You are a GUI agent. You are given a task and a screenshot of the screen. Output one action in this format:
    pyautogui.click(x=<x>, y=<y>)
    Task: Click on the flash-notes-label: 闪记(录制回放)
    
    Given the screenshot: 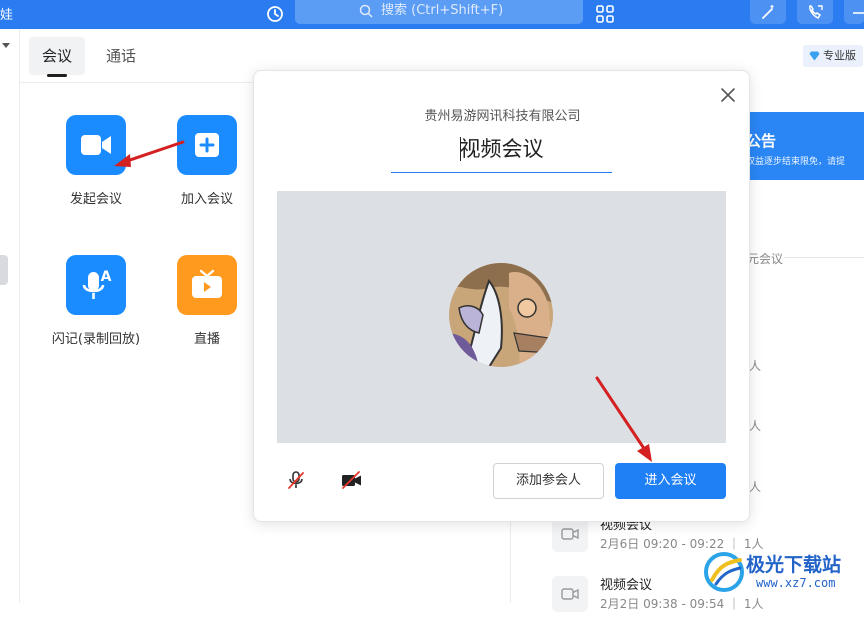 What is the action you would take?
    pyautogui.click(x=96, y=339)
    